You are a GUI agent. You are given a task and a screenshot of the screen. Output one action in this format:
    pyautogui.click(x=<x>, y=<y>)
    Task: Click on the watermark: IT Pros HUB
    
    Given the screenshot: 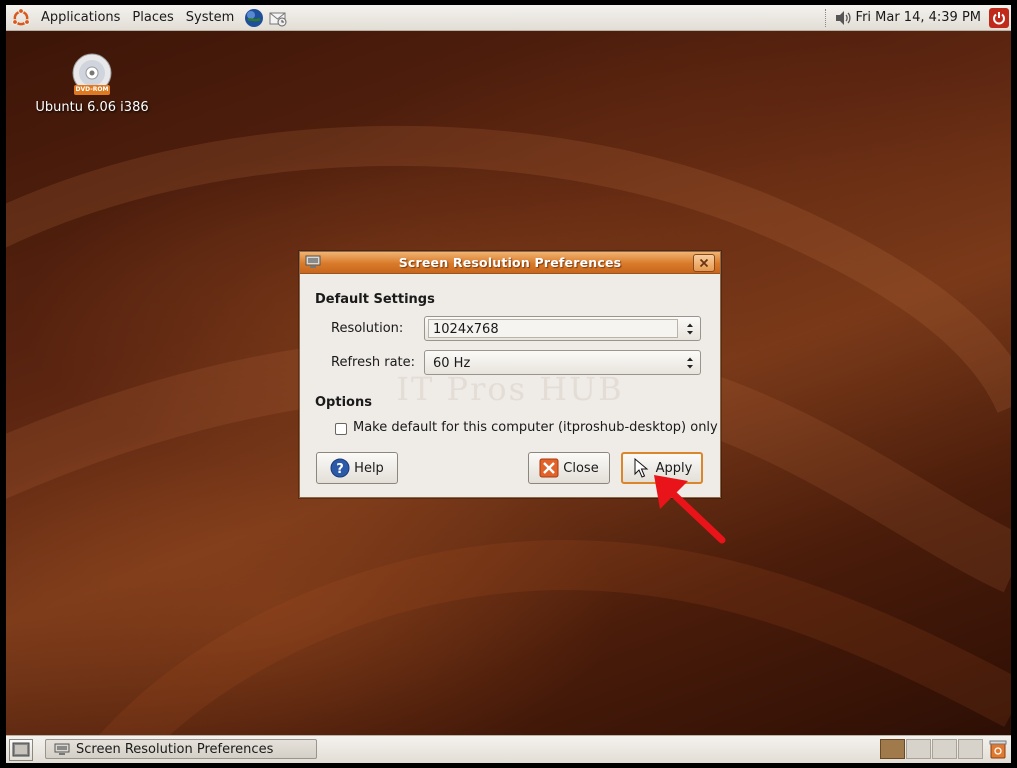 What is the action you would take?
    pyautogui.click(x=510, y=389)
    